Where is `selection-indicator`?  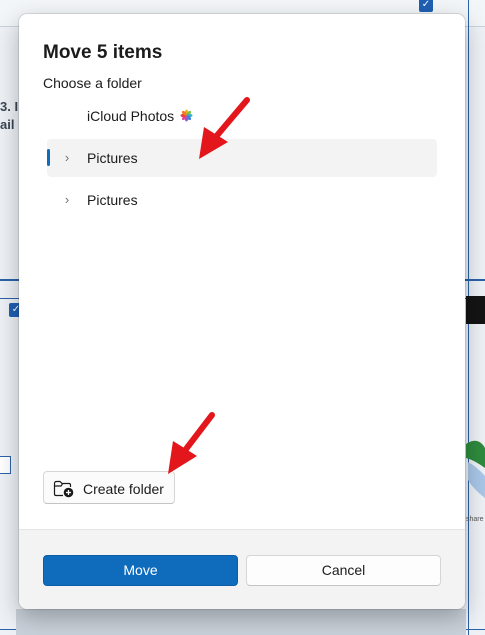 selection-indicator is located at coordinates (48, 157).